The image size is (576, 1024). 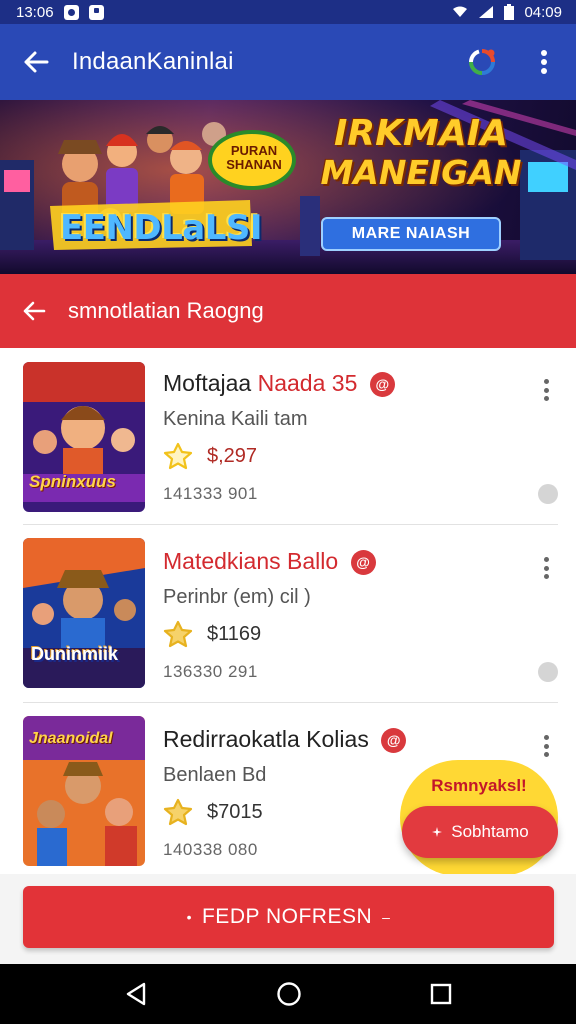 I want to click on item-subtitle: Benlaen Bd, so click(x=215, y=775).